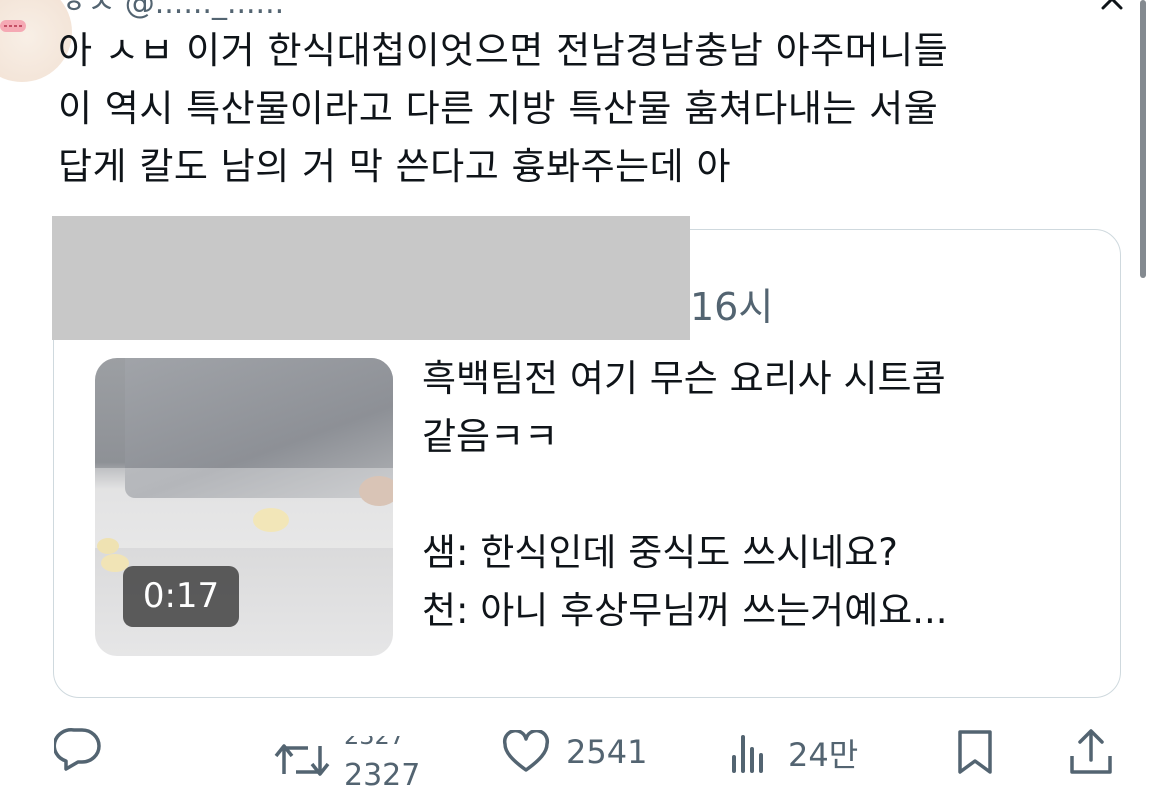  Describe the element at coordinates (181, 596) in the screenshot. I see `video-duration-badge: 0:17` at that location.